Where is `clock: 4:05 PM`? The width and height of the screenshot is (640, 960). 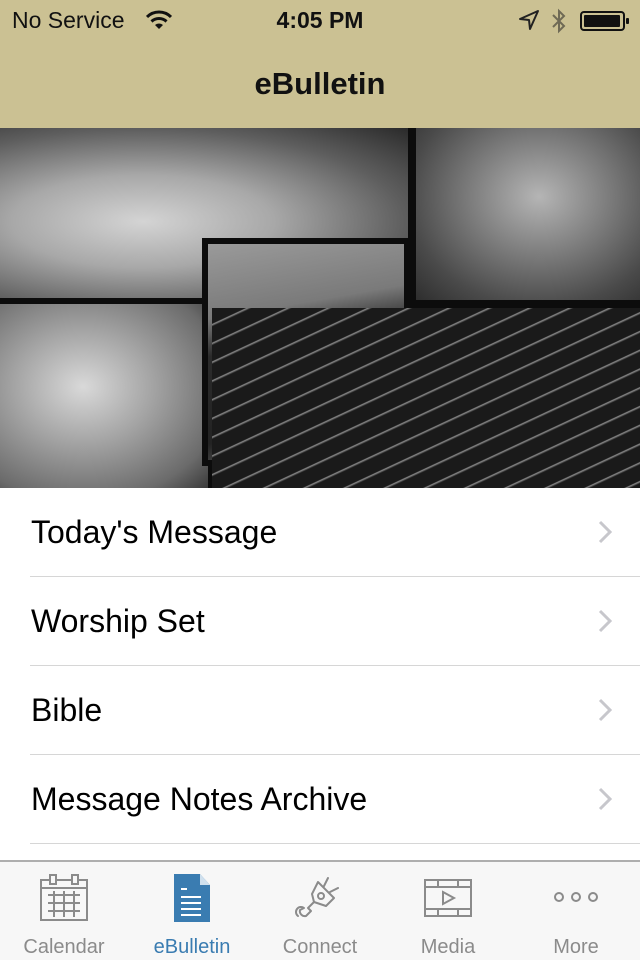
clock: 4:05 PM is located at coordinates (320, 20).